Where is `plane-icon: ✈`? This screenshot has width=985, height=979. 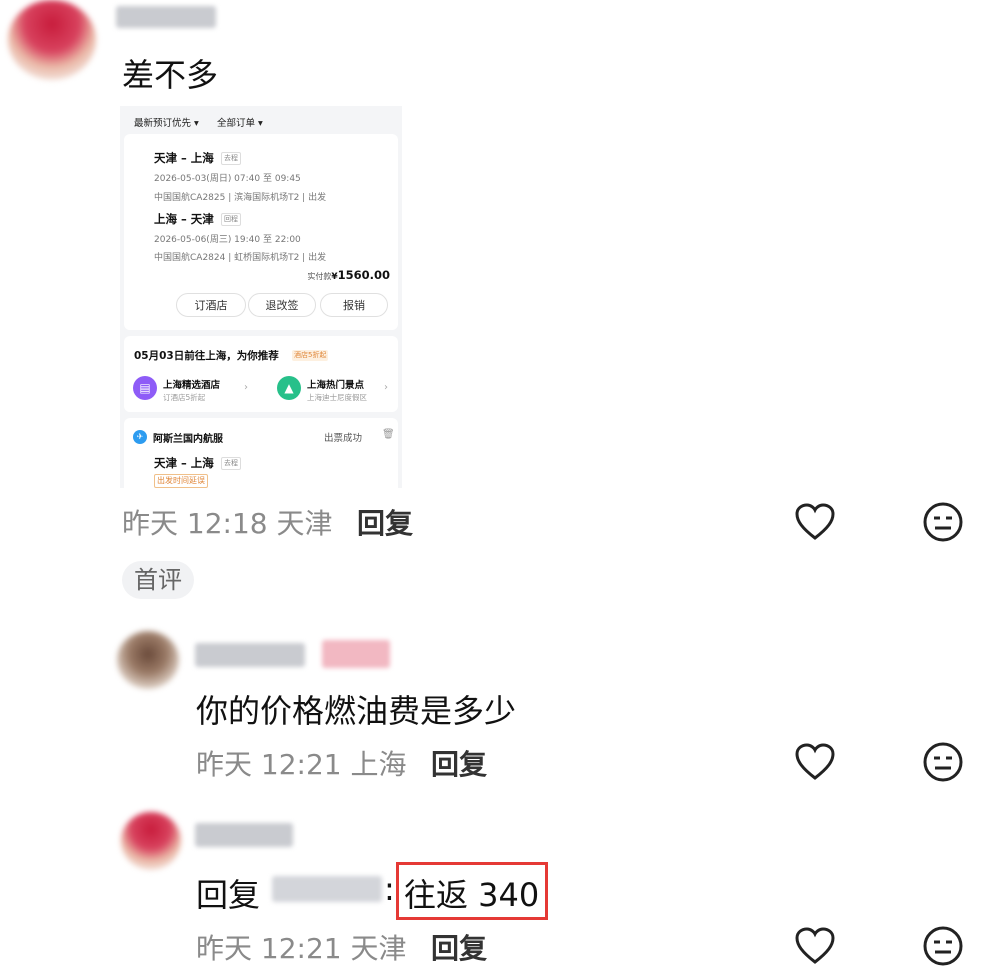 plane-icon: ✈ is located at coordinates (140, 437).